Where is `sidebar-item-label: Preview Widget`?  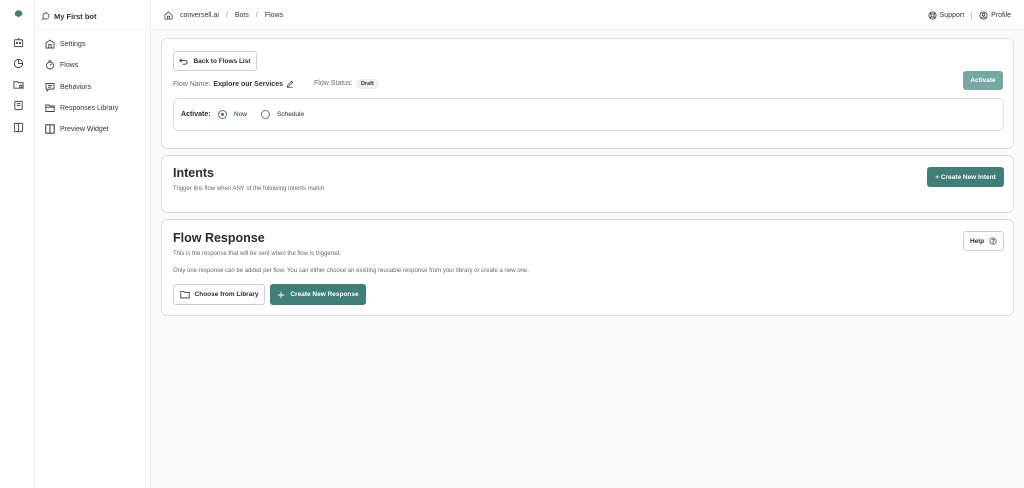 sidebar-item-label: Preview Widget is located at coordinates (84, 129).